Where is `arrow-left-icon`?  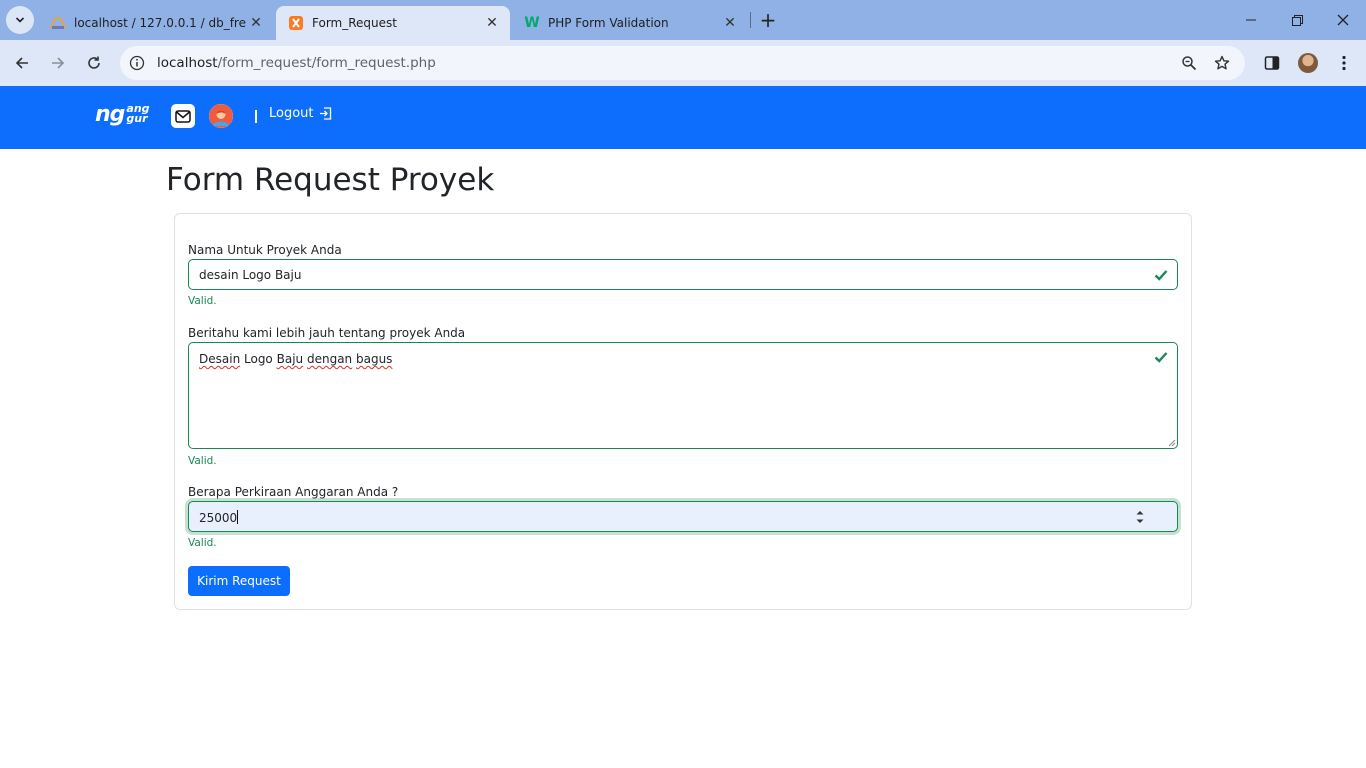
arrow-left-icon is located at coordinates (21, 63).